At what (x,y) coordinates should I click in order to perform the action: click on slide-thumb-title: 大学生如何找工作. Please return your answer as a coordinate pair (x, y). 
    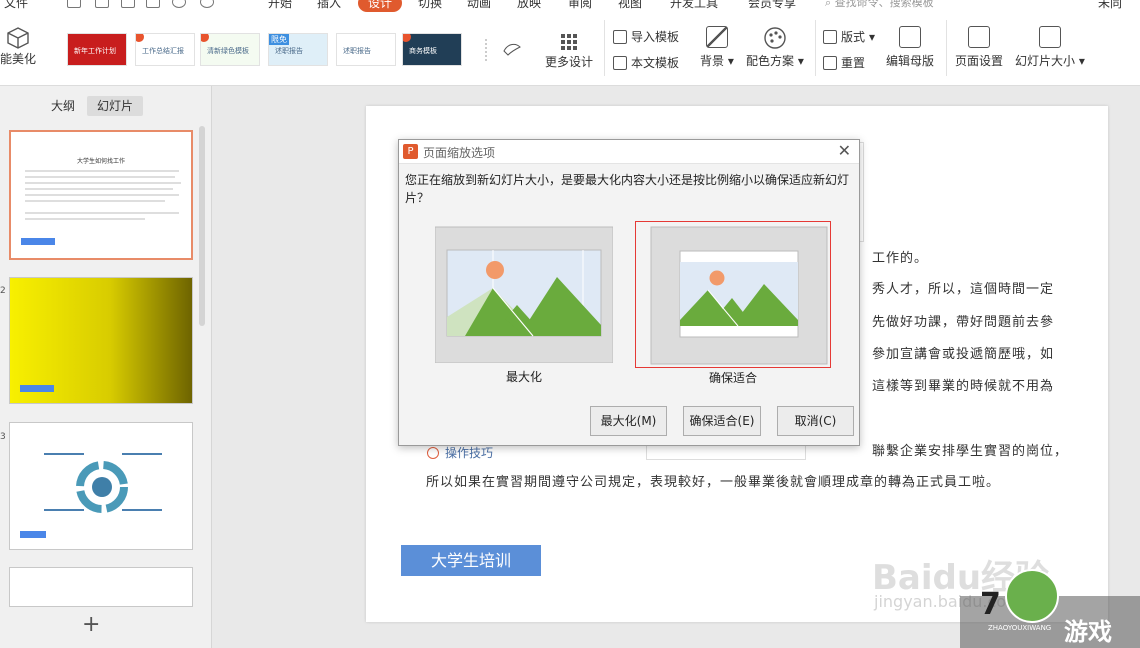
    Looking at the image, I should click on (100, 161).